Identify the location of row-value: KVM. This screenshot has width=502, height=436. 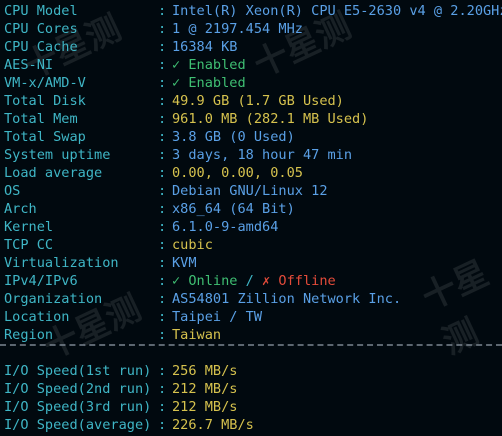
(184, 263).